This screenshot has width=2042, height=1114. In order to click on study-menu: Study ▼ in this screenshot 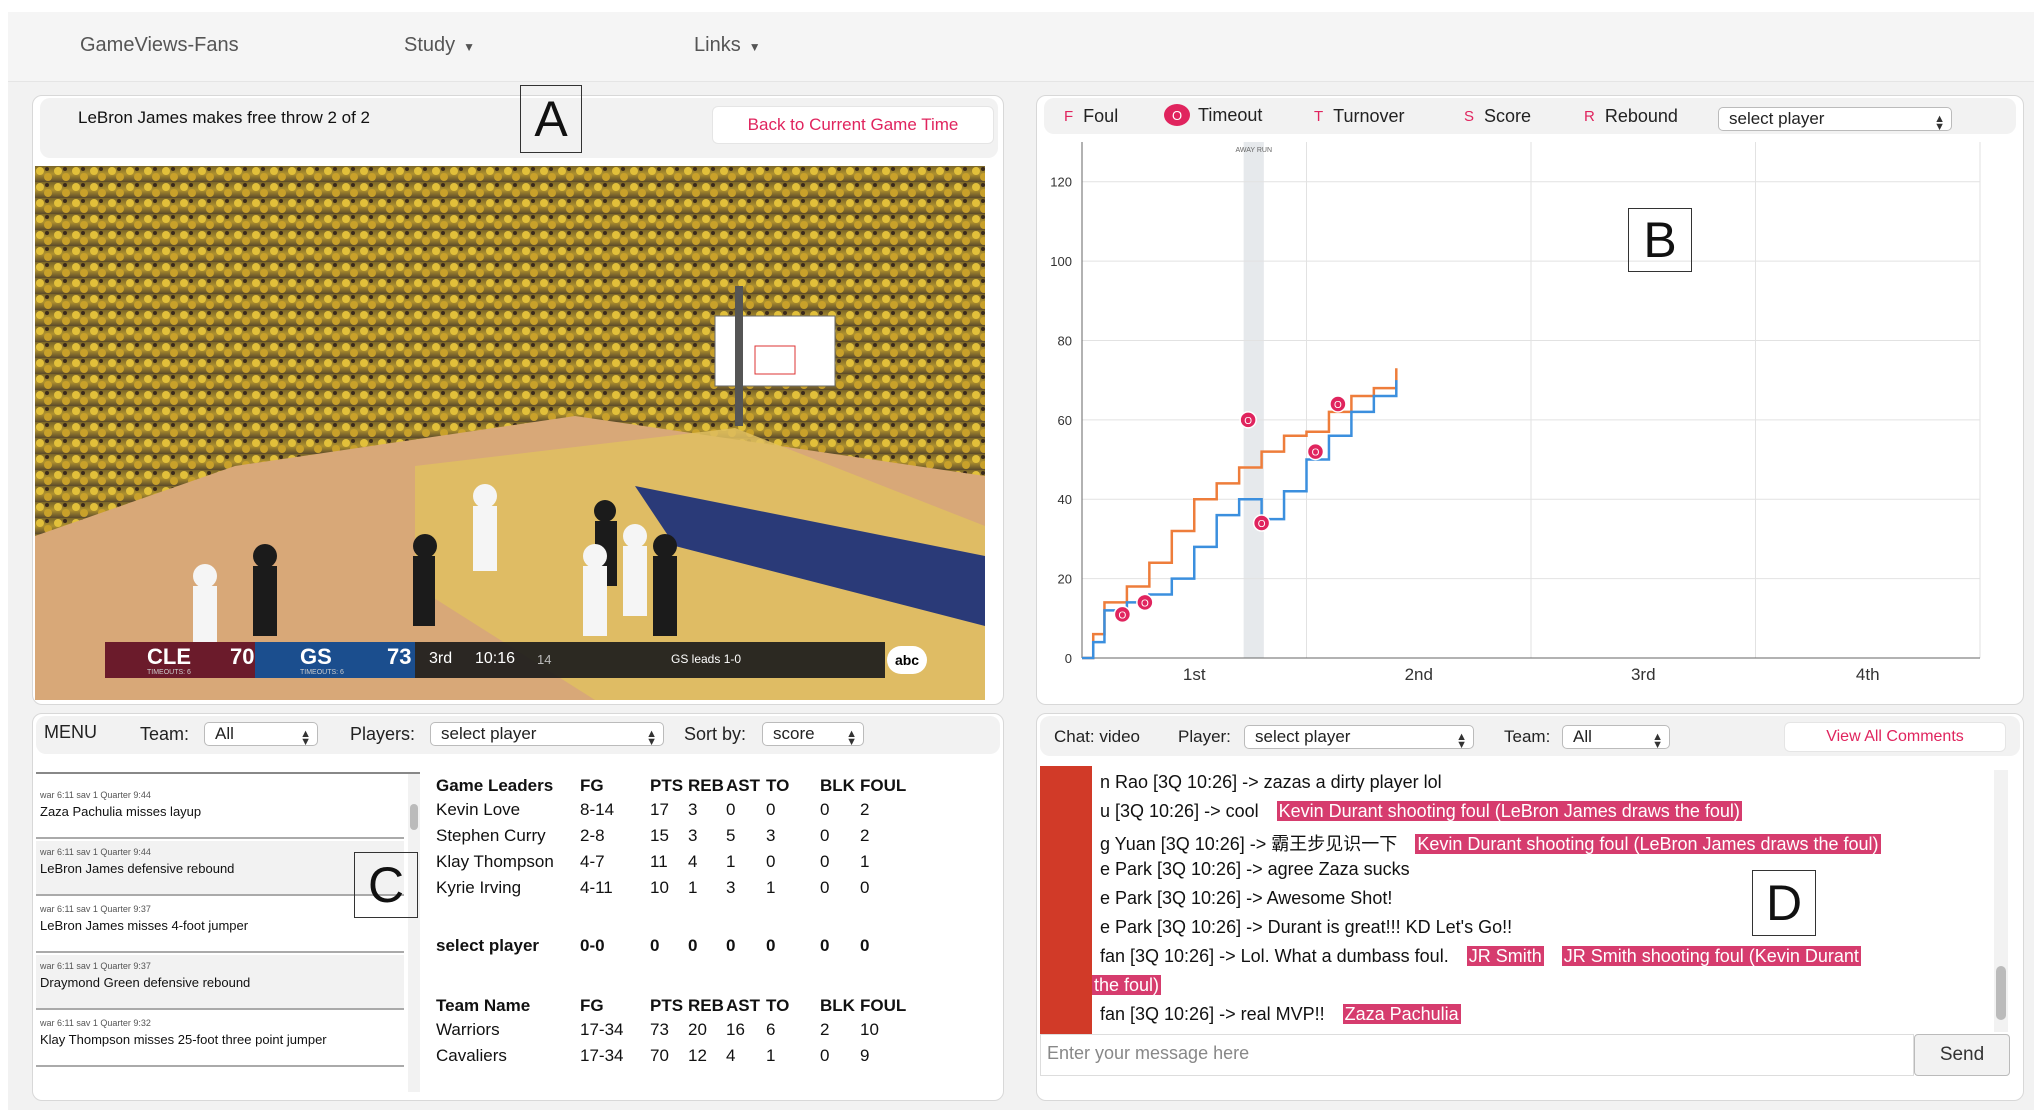, I will do `click(439, 45)`.